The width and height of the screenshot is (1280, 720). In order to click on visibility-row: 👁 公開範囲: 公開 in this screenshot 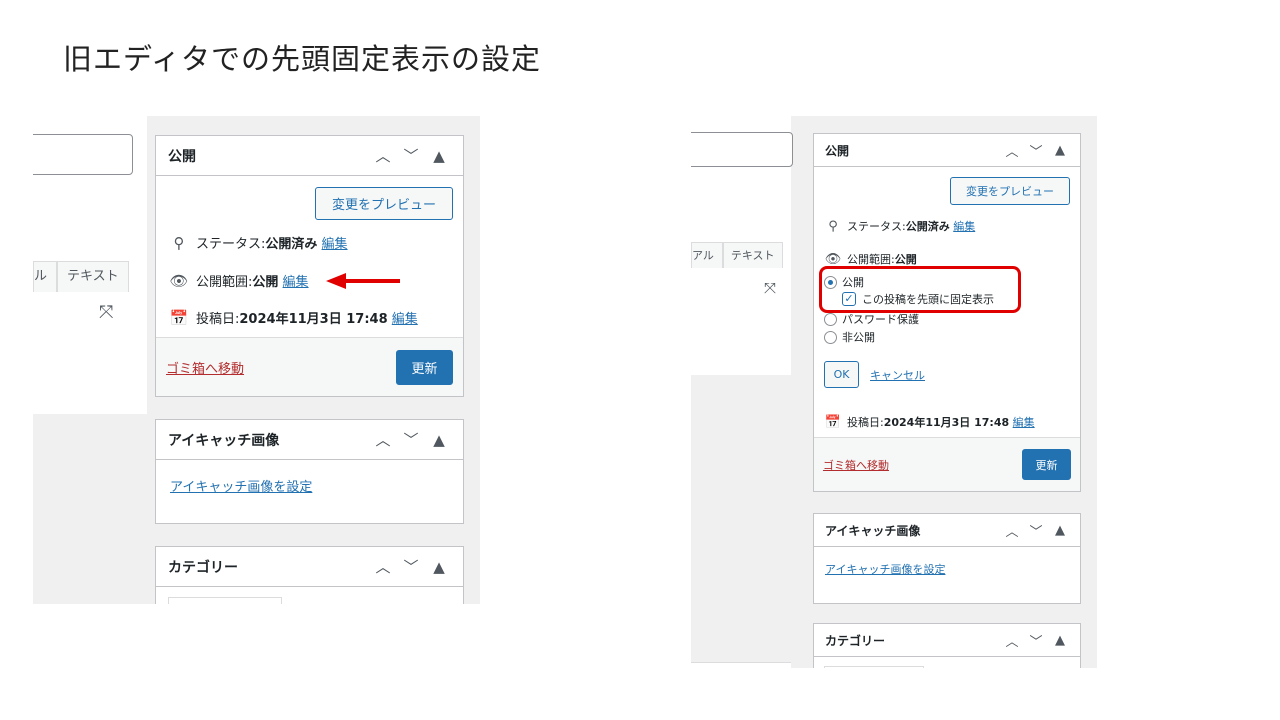, I will do `click(870, 259)`.